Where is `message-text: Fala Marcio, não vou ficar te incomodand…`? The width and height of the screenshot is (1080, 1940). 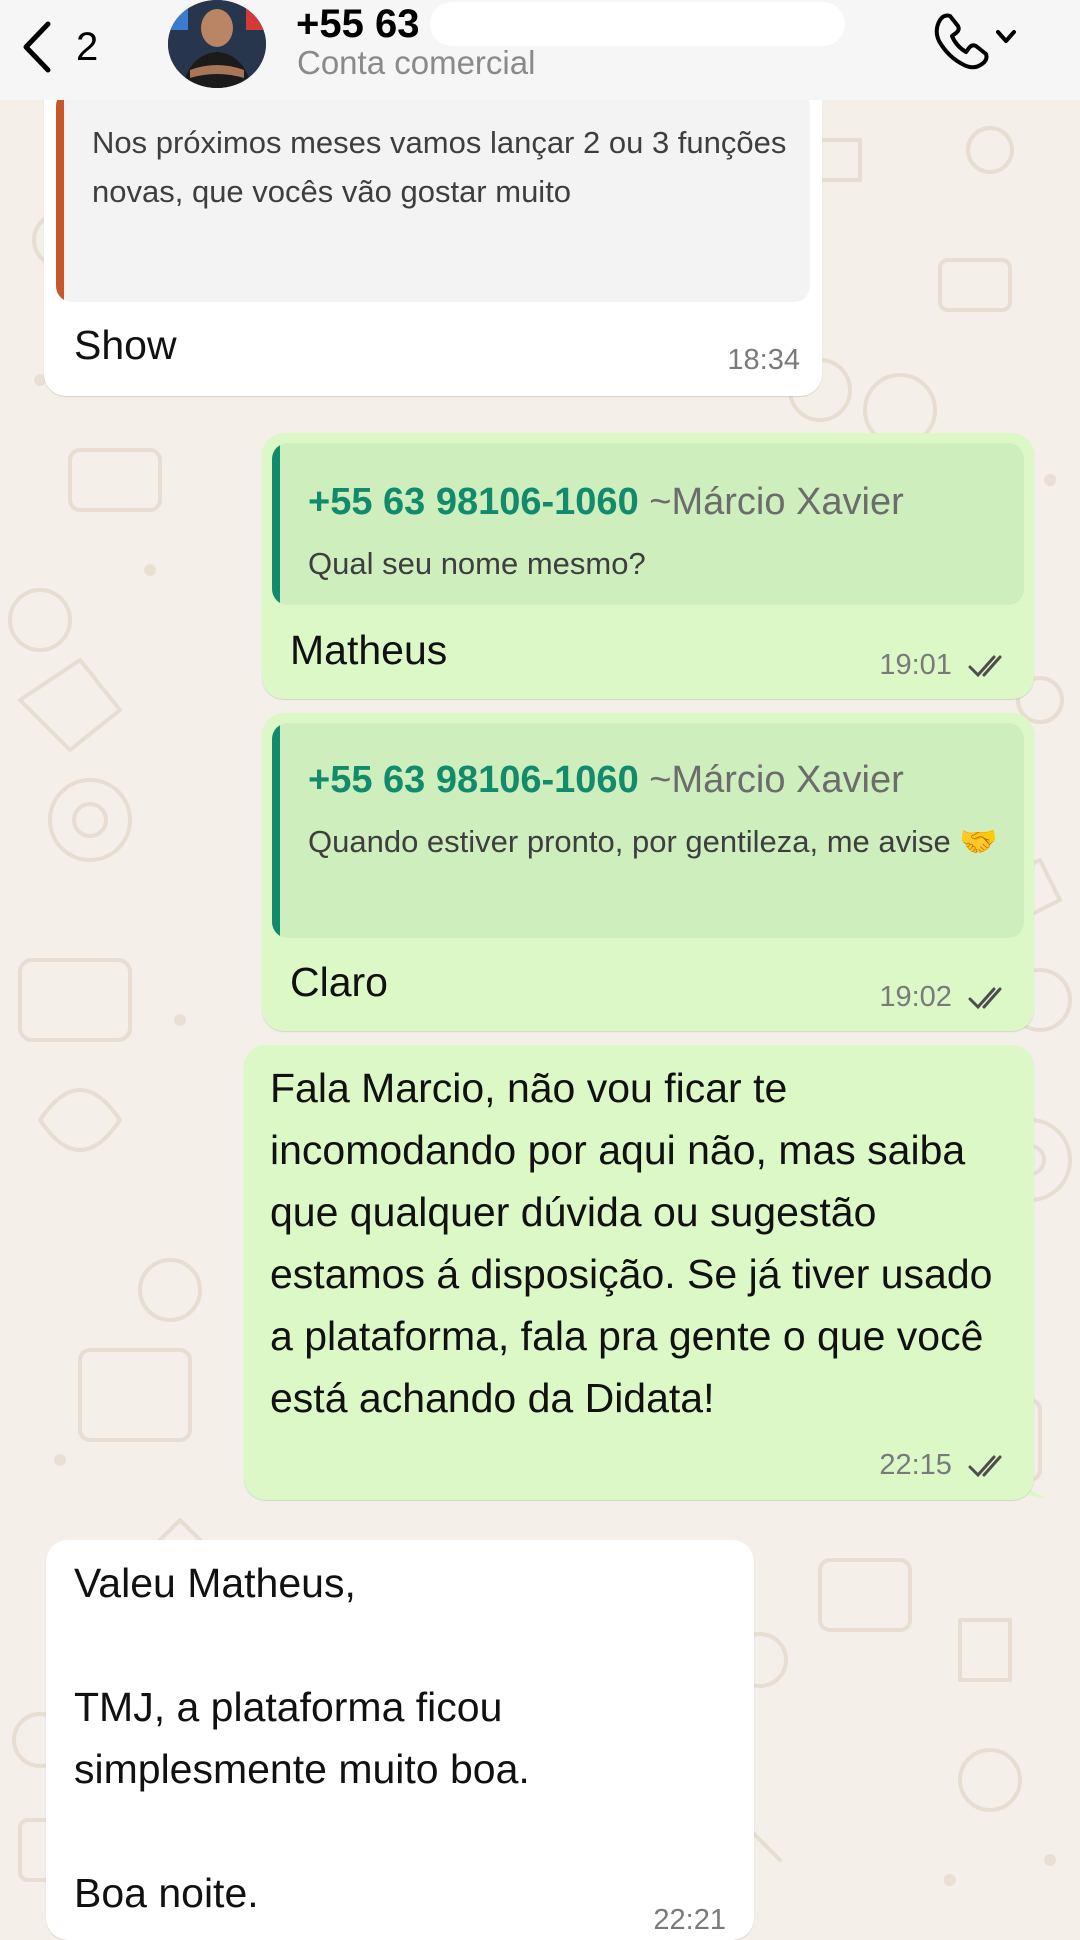 message-text: Fala Marcio, não vou ficar te incomodand… is located at coordinates (637, 1243).